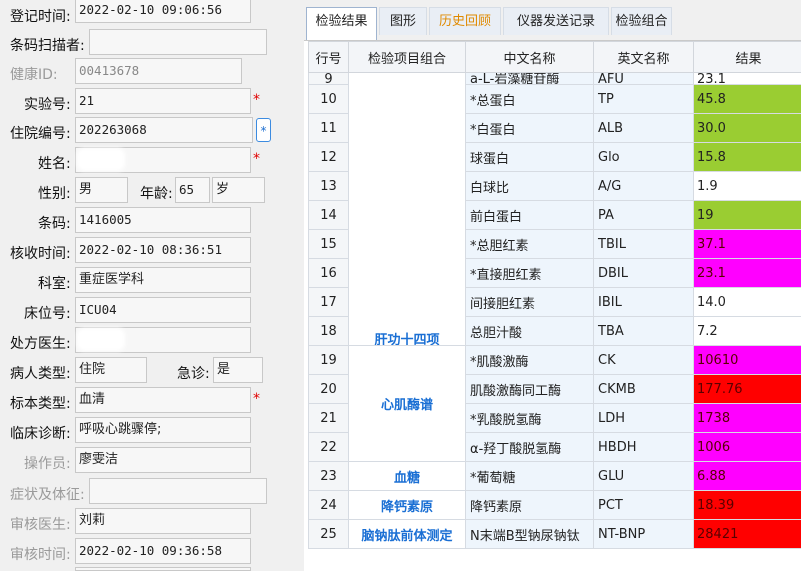 The width and height of the screenshot is (801, 571). Describe the element at coordinates (163, 551) in the screenshot. I see `review-time-field: 2022-02-10 09:36:58` at that location.